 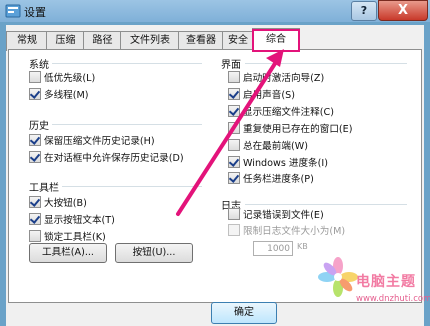 What do you see at coordinates (393, 299) in the screenshot?
I see `watermark-url: www.dnzhuti.com` at bounding box center [393, 299].